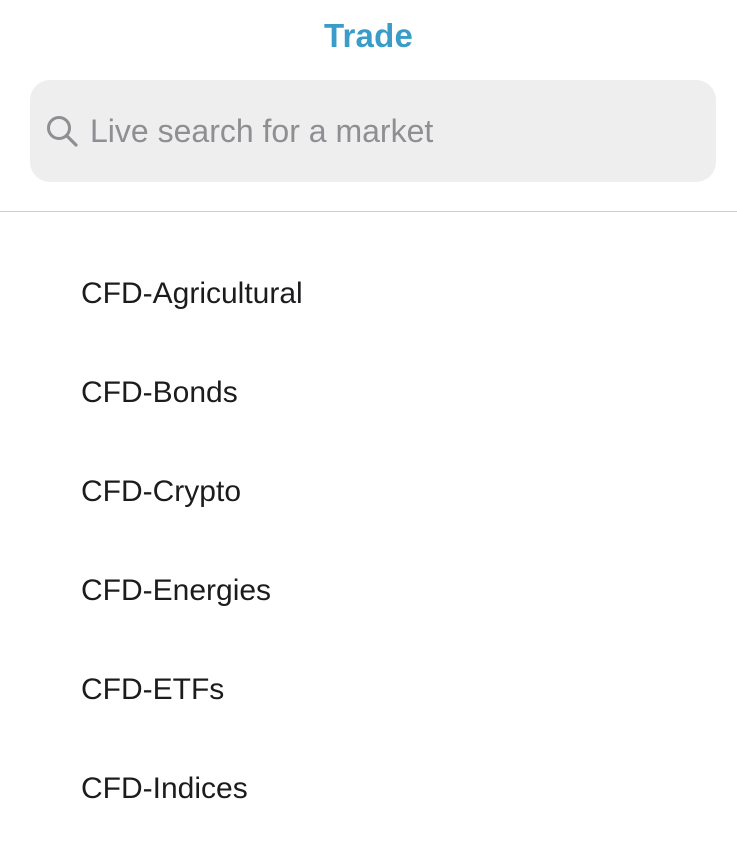  I want to click on search-input, so click(403, 131).